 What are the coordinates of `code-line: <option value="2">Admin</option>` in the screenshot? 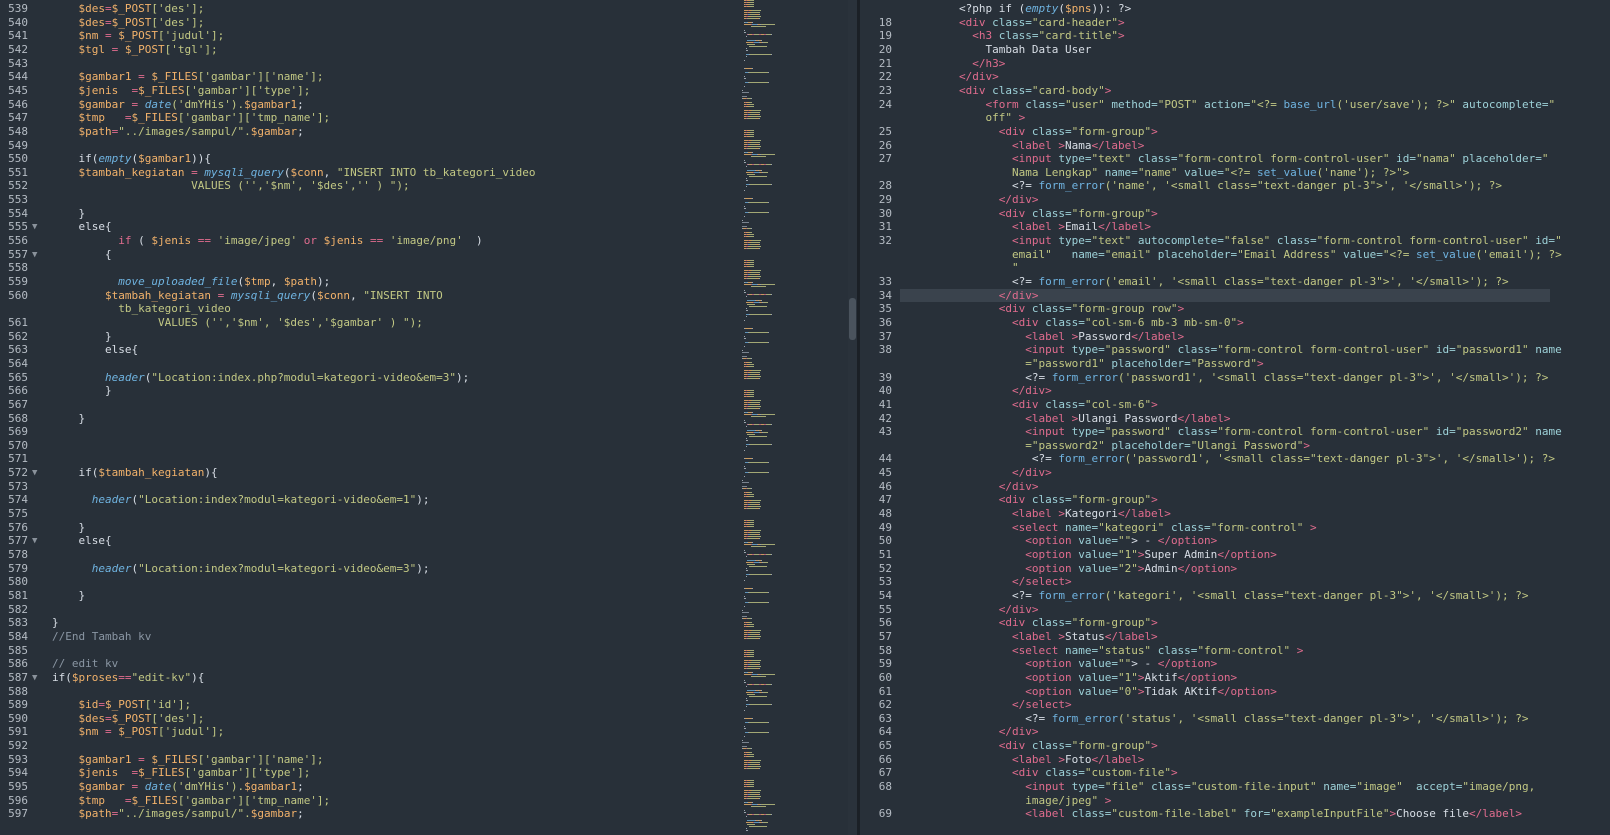 It's located at (1071, 569).